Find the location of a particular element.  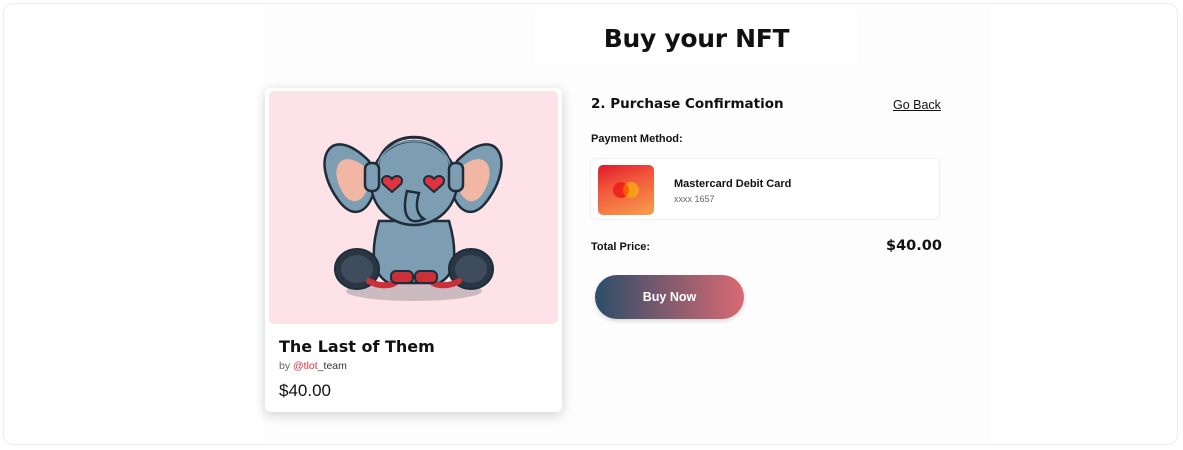

total-price-value: $40.00 is located at coordinates (914, 246).